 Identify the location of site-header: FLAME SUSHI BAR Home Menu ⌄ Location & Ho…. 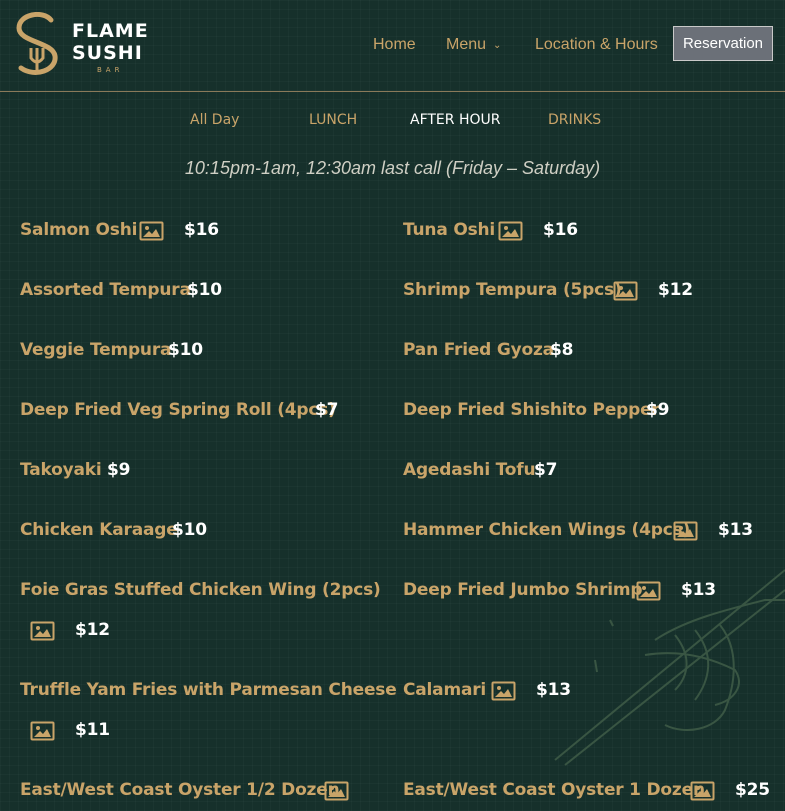
(392, 46).